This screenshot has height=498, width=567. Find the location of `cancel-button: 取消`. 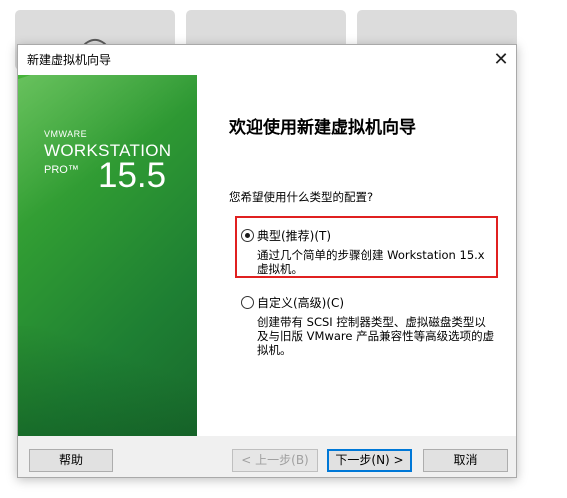

cancel-button: 取消 is located at coordinates (465, 460).